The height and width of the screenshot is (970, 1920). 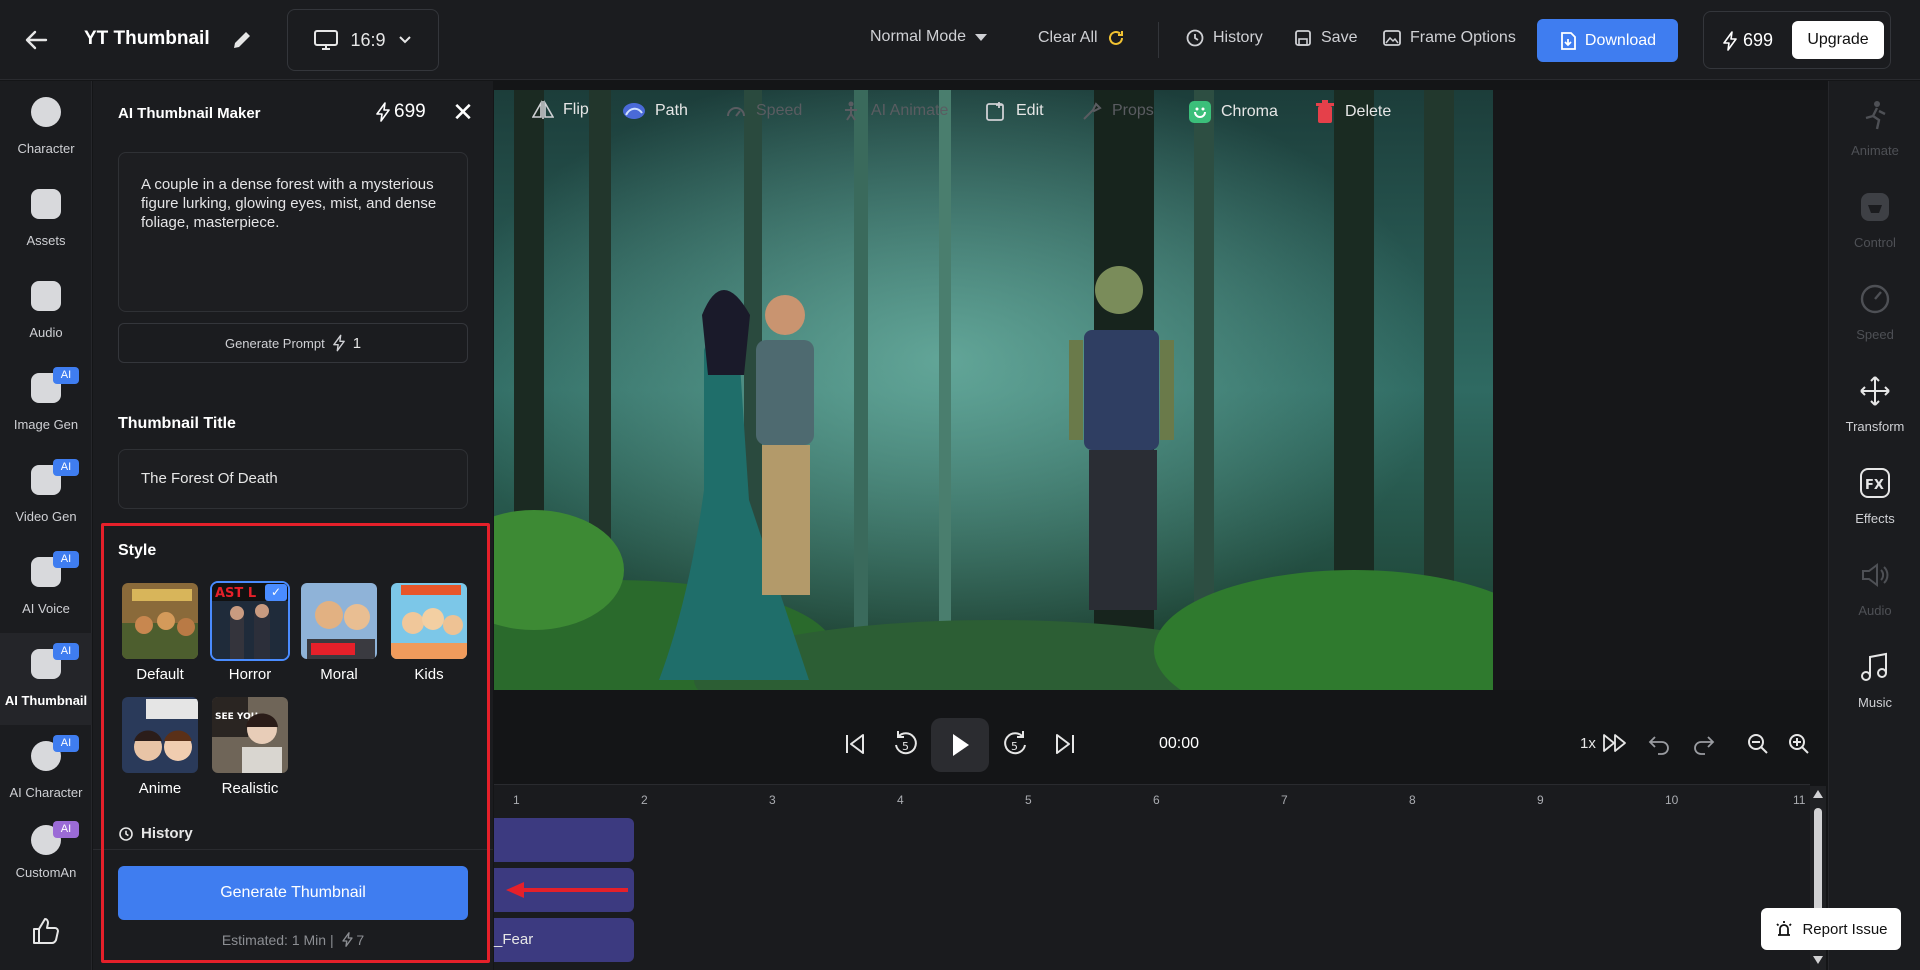 What do you see at coordinates (894, 111) in the screenshot?
I see `tool-ai-animate: AI Animate` at bounding box center [894, 111].